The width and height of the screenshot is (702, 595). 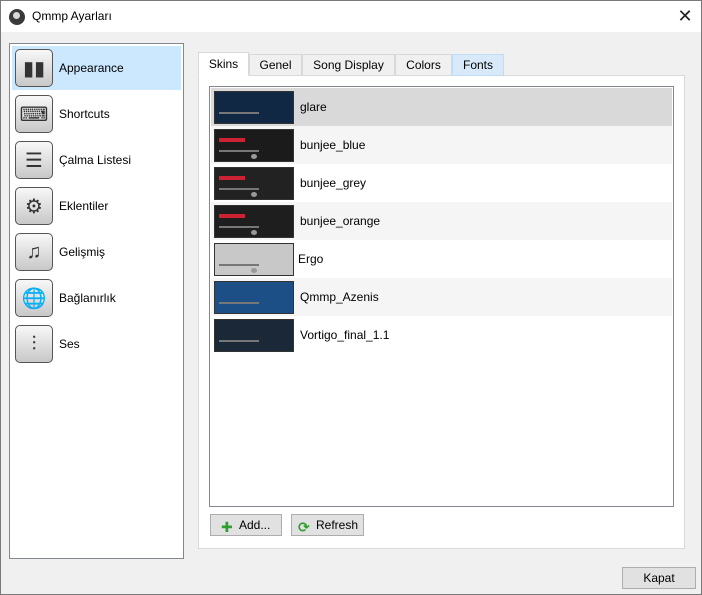 What do you see at coordinates (96, 344) in the screenshot?
I see `sidebar-item-audio: ⫶ Ses` at bounding box center [96, 344].